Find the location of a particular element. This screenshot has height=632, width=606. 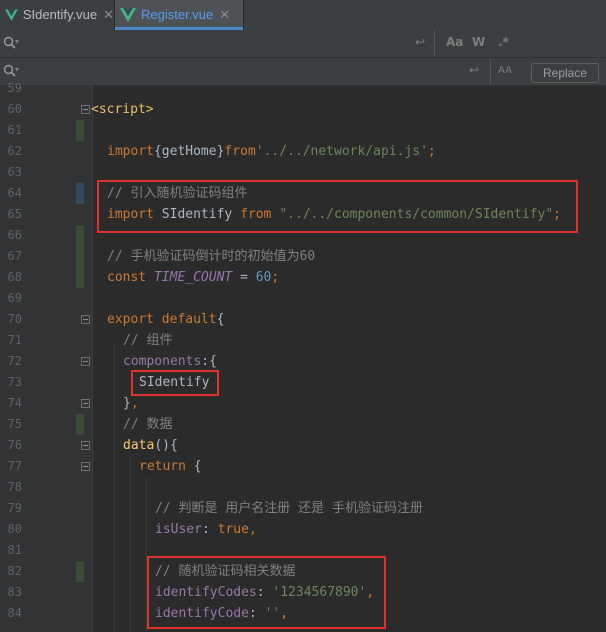

line-number: 68 is located at coordinates (14, 277).